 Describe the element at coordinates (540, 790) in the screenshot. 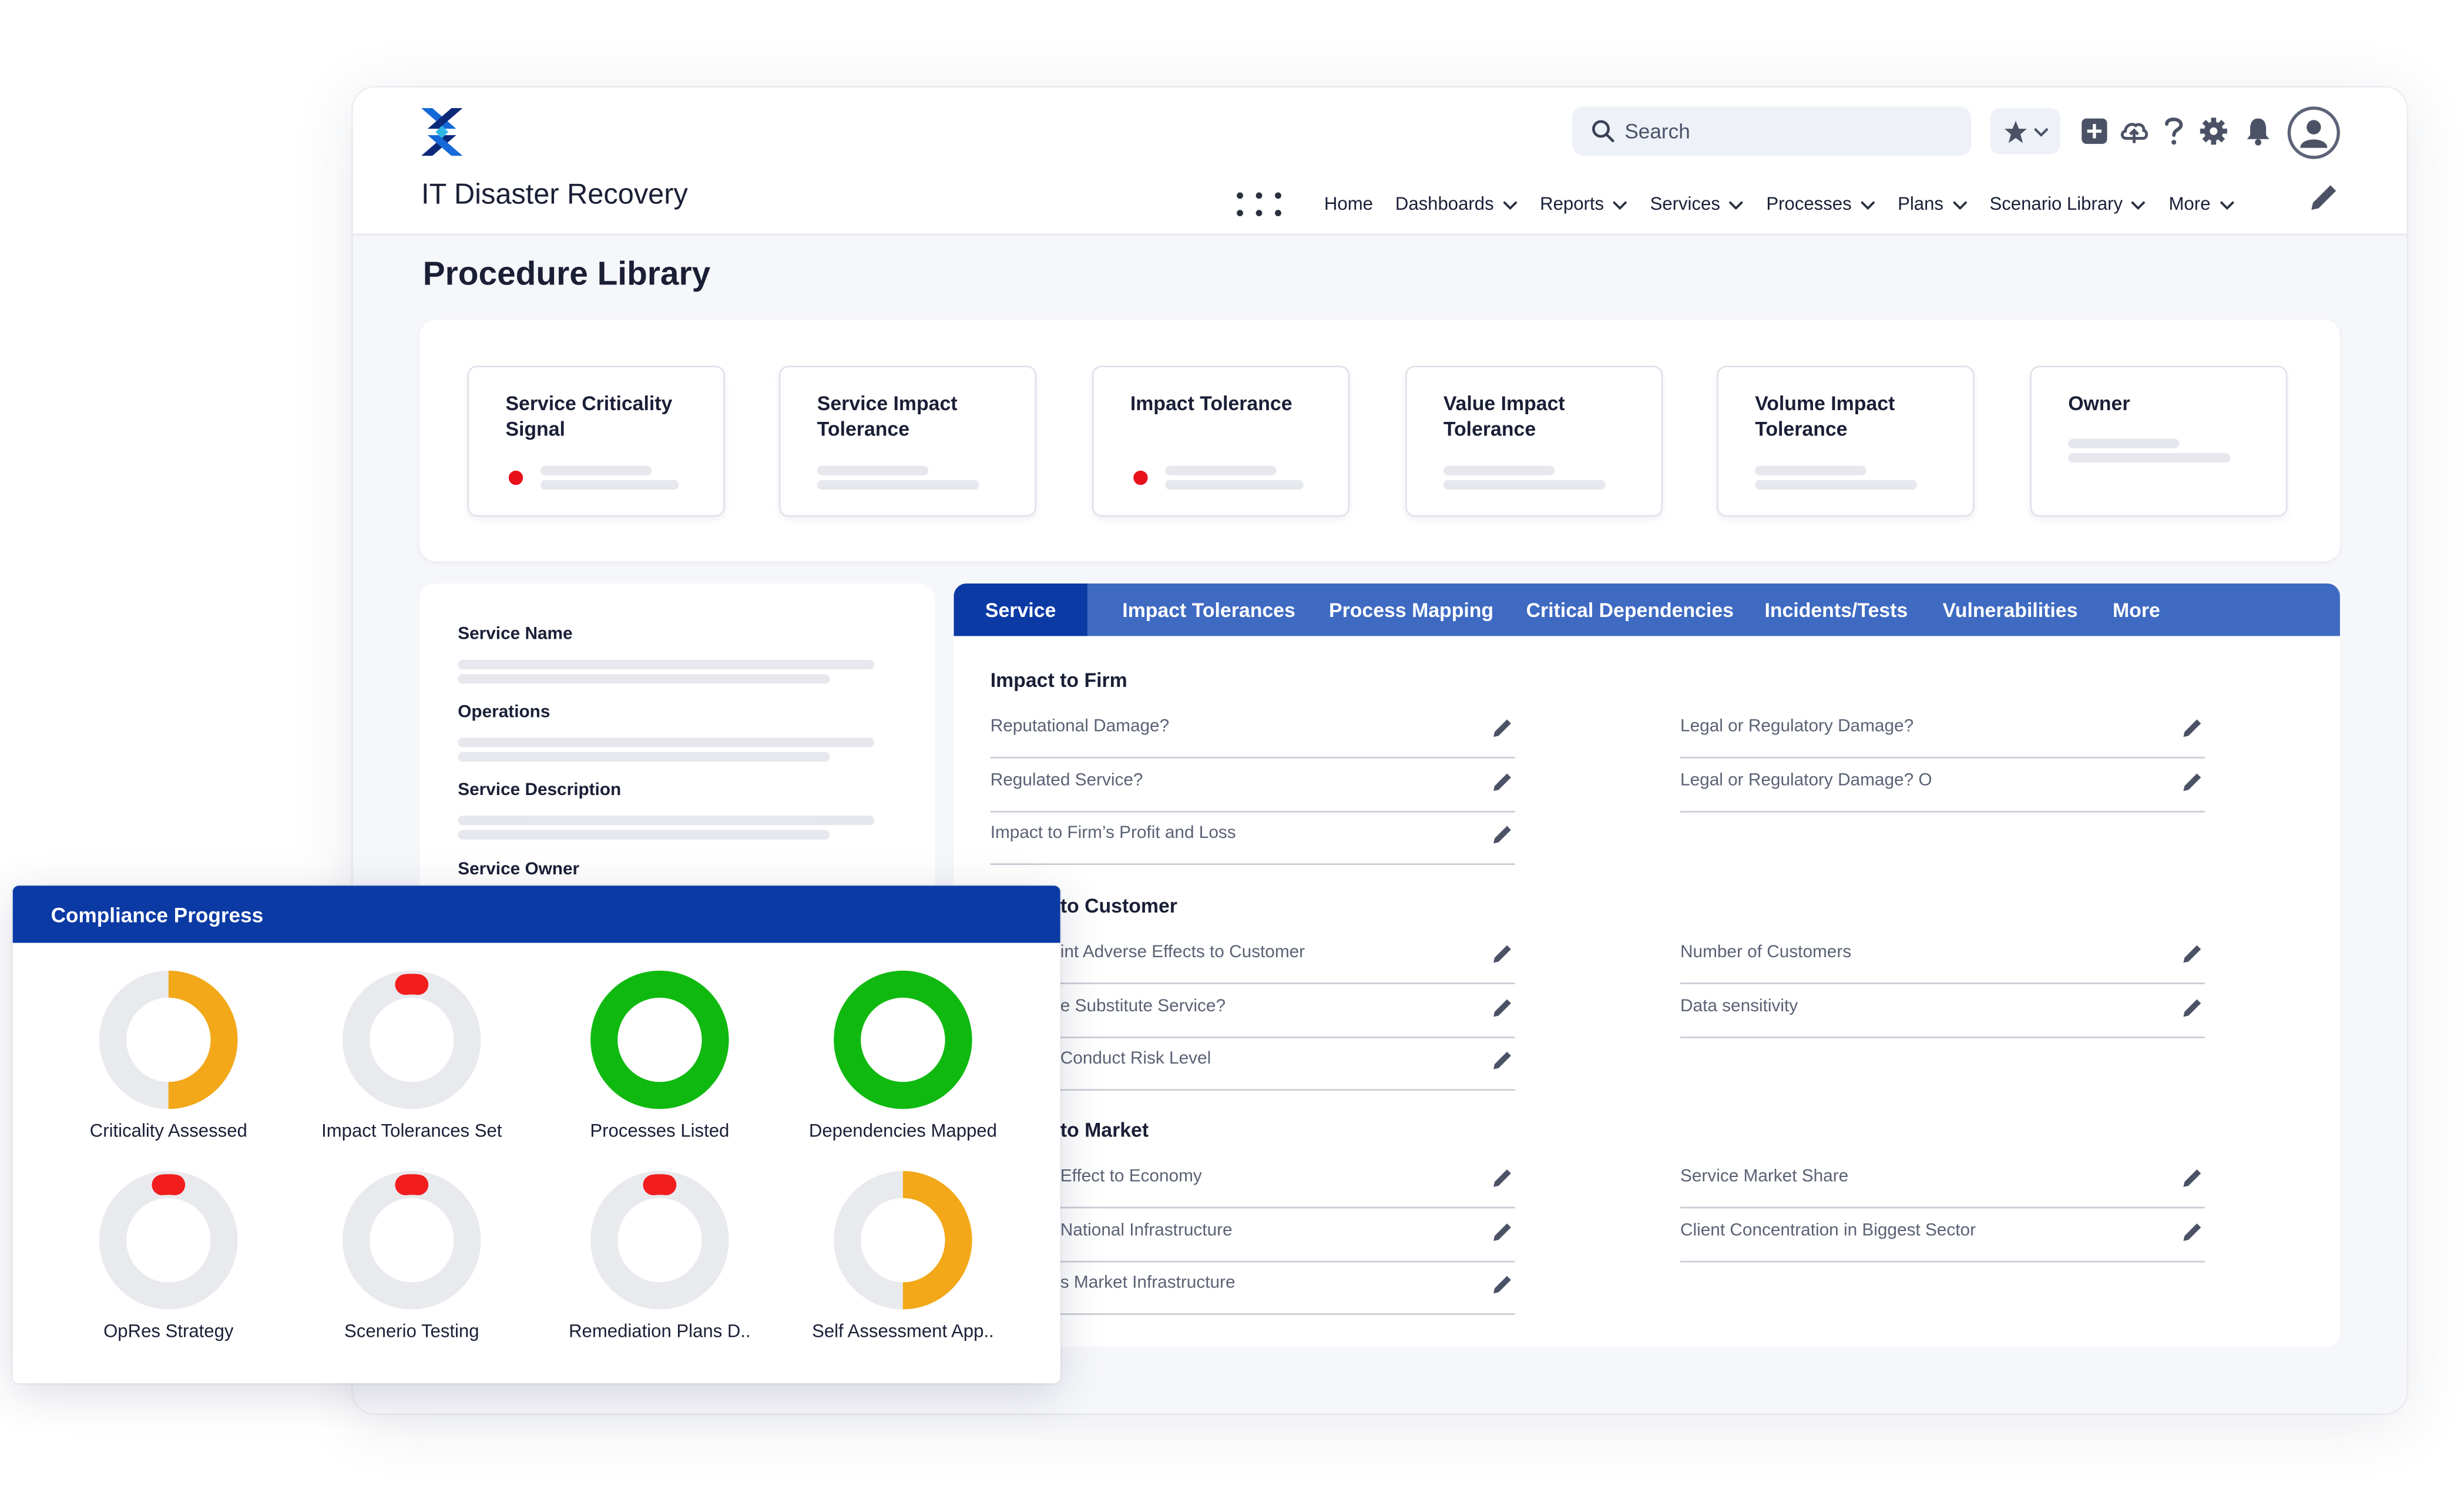

I see `detail-label: Service Description` at that location.